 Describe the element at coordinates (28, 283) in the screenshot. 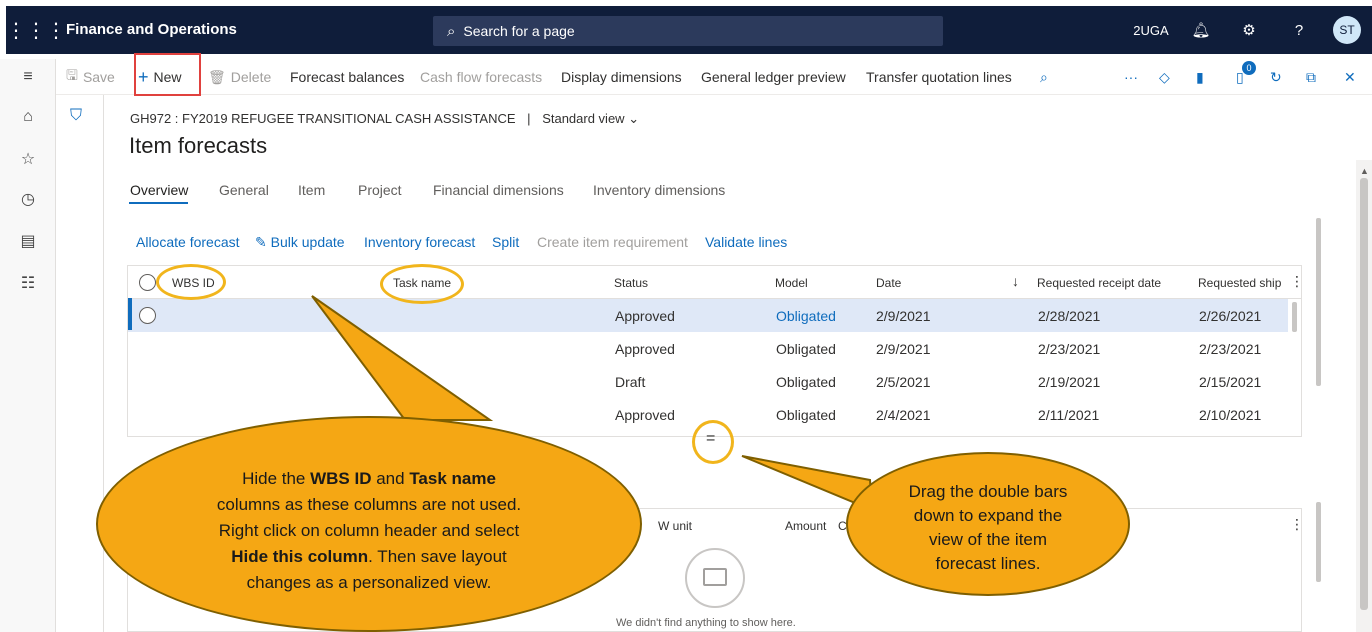

I see `modules-icon: ☷` at that location.